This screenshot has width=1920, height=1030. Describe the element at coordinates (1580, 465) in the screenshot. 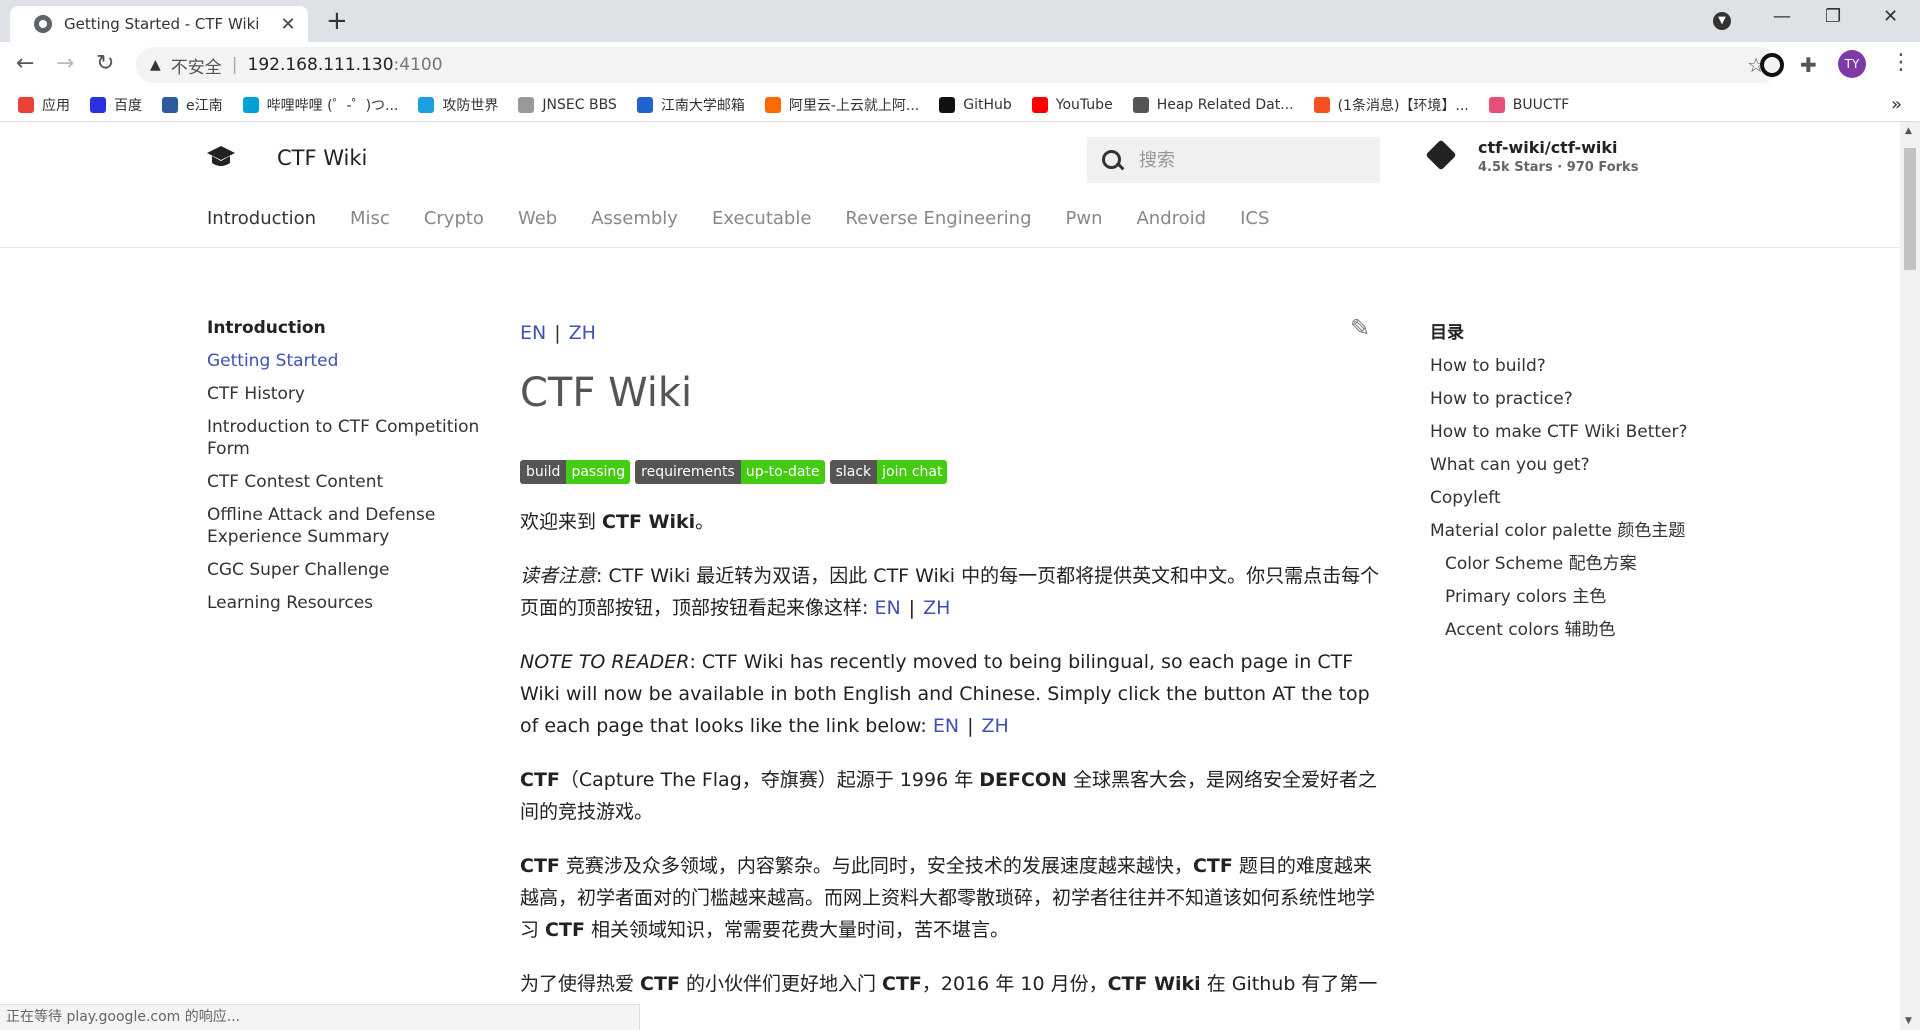

I see `toc-item: What can you get?` at that location.